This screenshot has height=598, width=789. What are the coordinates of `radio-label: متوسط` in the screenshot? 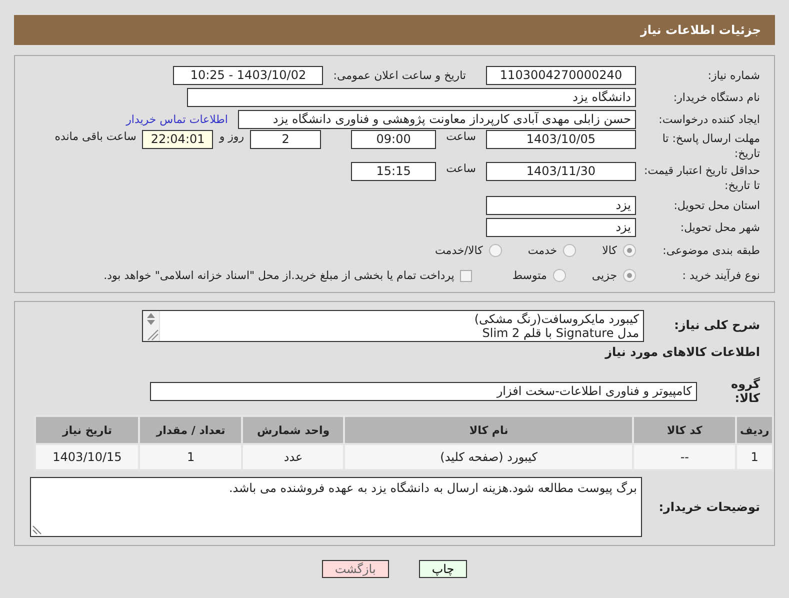 It's located at (529, 275).